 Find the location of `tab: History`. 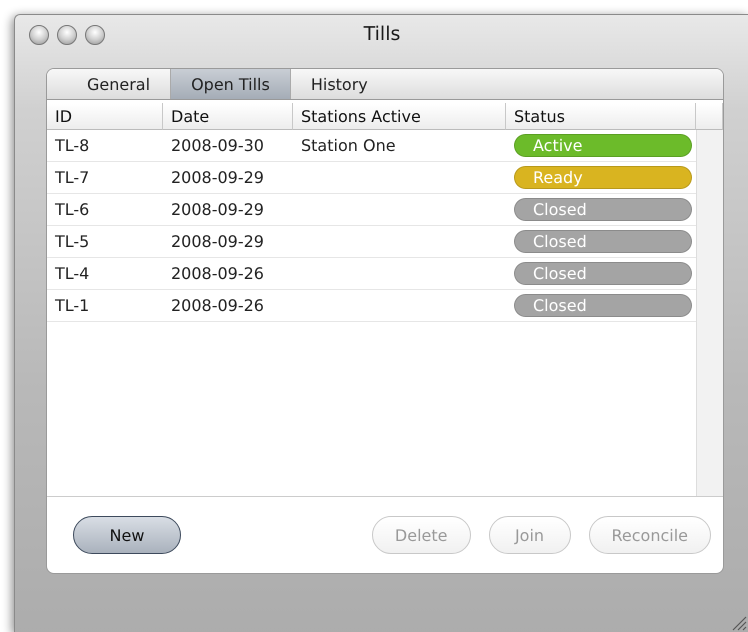

tab: History is located at coordinates (339, 84).